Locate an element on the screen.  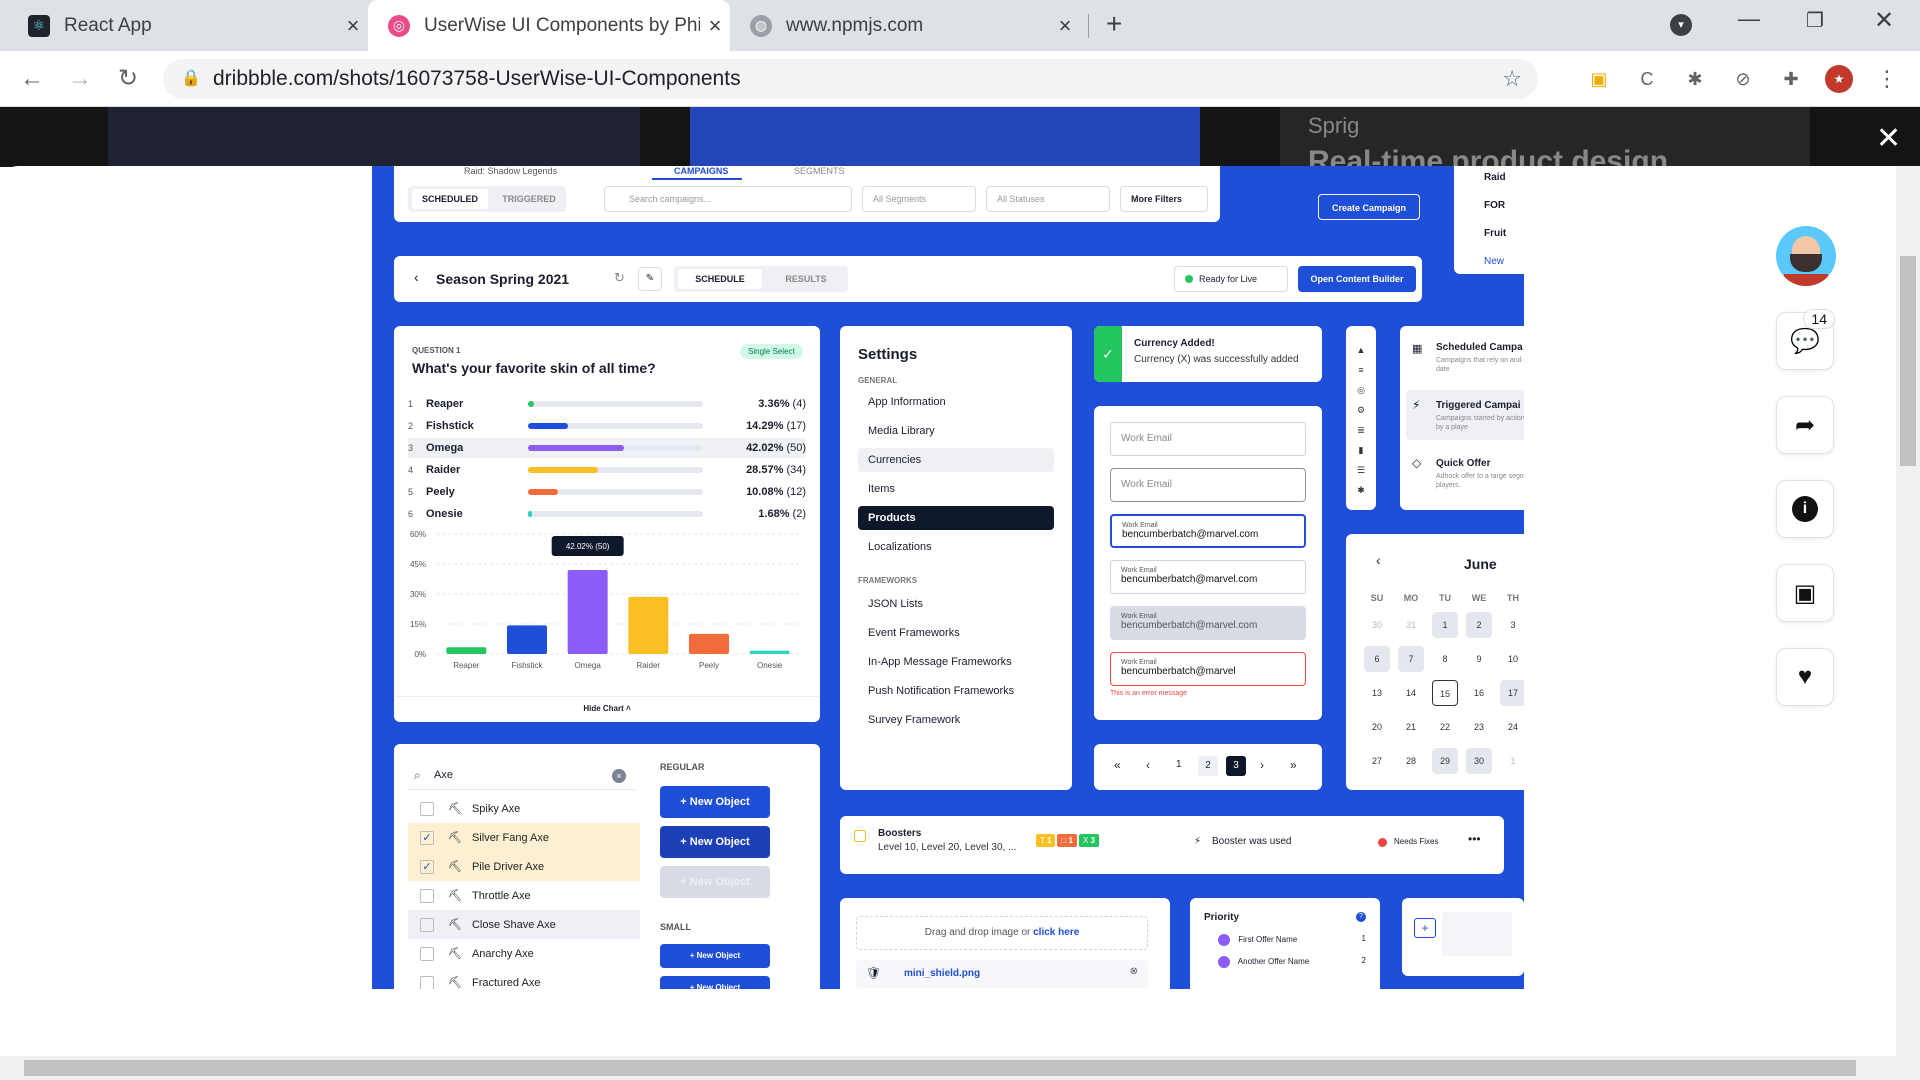
calendar-day: 29 is located at coordinates (1445, 761).